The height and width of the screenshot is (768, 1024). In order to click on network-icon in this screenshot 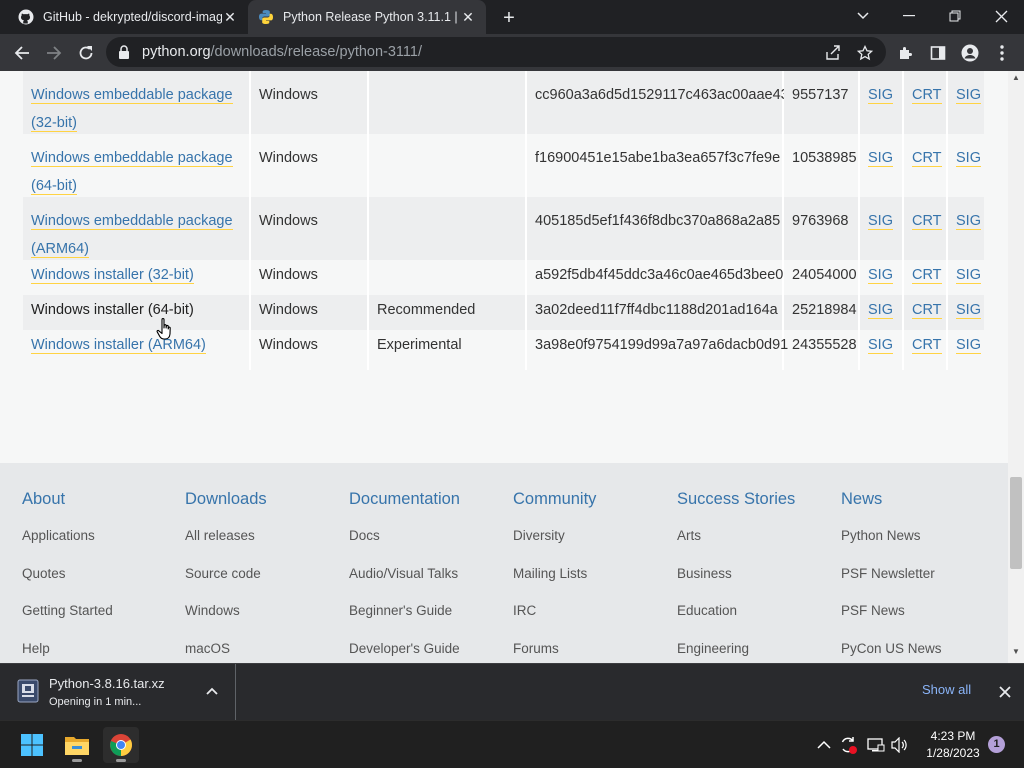, I will do `click(876, 745)`.